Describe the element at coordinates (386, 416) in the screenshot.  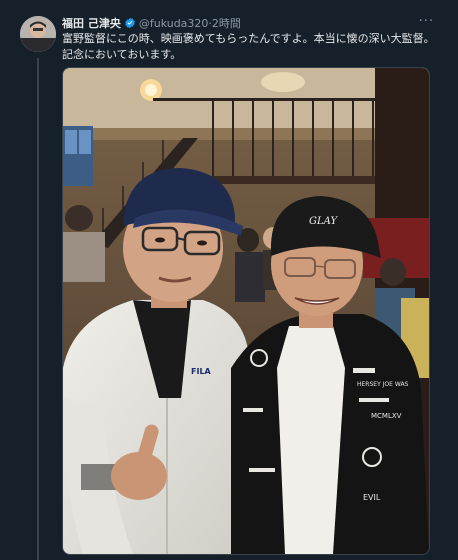
I see `jacket-print-2: MCMLXV` at that location.